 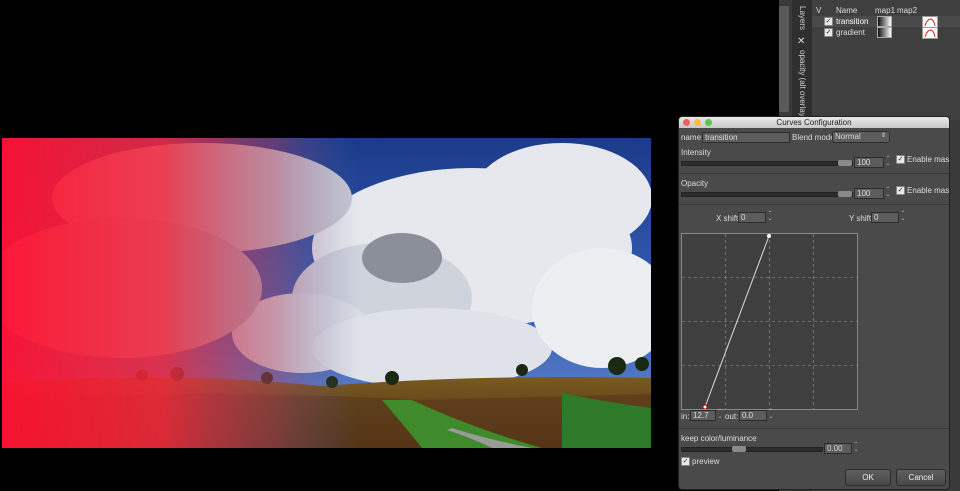 What do you see at coordinates (767, 194) in the screenshot?
I see `opacity-slider` at bounding box center [767, 194].